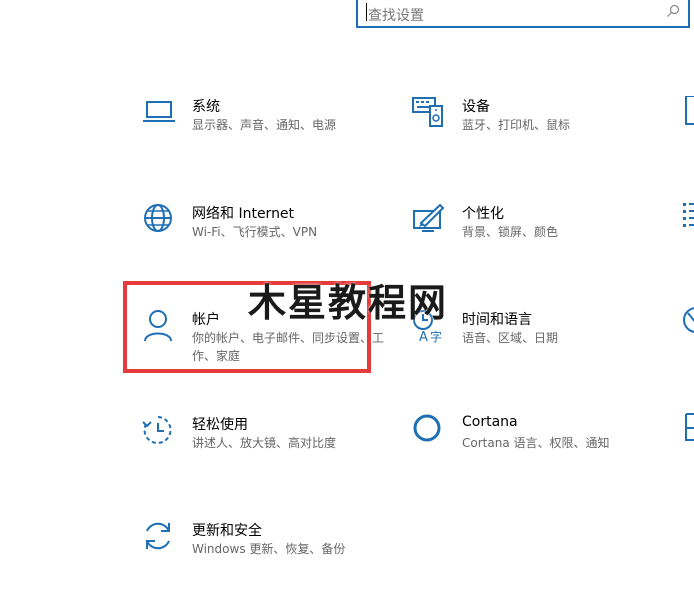 This screenshot has width=694, height=590. I want to click on tile-title: Cortana, so click(490, 422).